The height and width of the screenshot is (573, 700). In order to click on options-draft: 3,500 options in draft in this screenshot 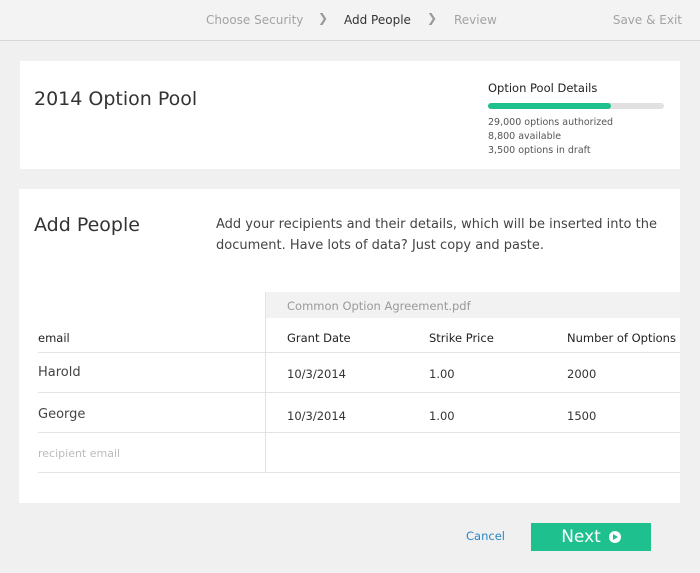, I will do `click(539, 150)`.